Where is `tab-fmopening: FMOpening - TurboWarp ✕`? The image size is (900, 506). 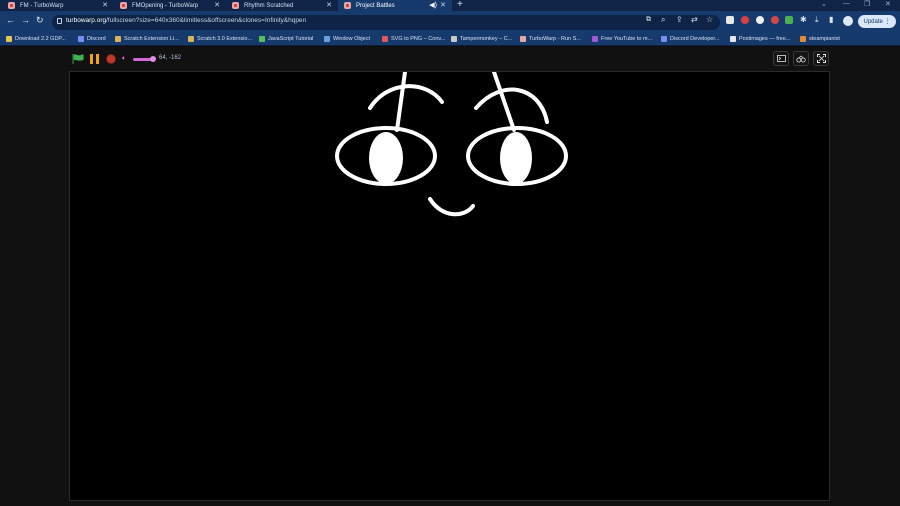 tab-fmopening: FMOpening - TurboWarp ✕ is located at coordinates (170, 5).